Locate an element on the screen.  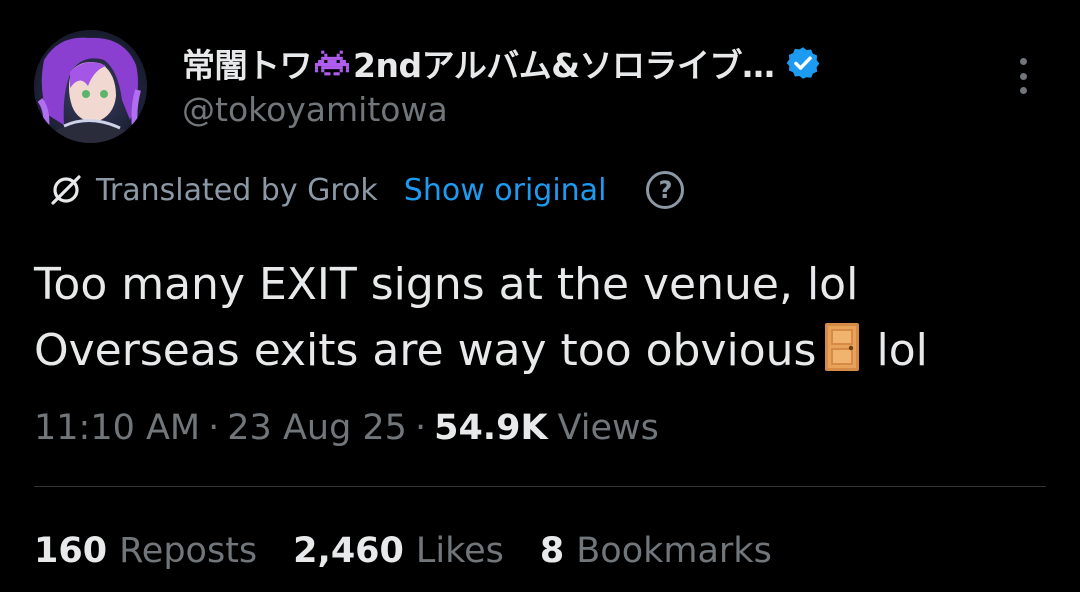
translation-bar: Translated by Grok Show original ? is located at coordinates (365, 190).